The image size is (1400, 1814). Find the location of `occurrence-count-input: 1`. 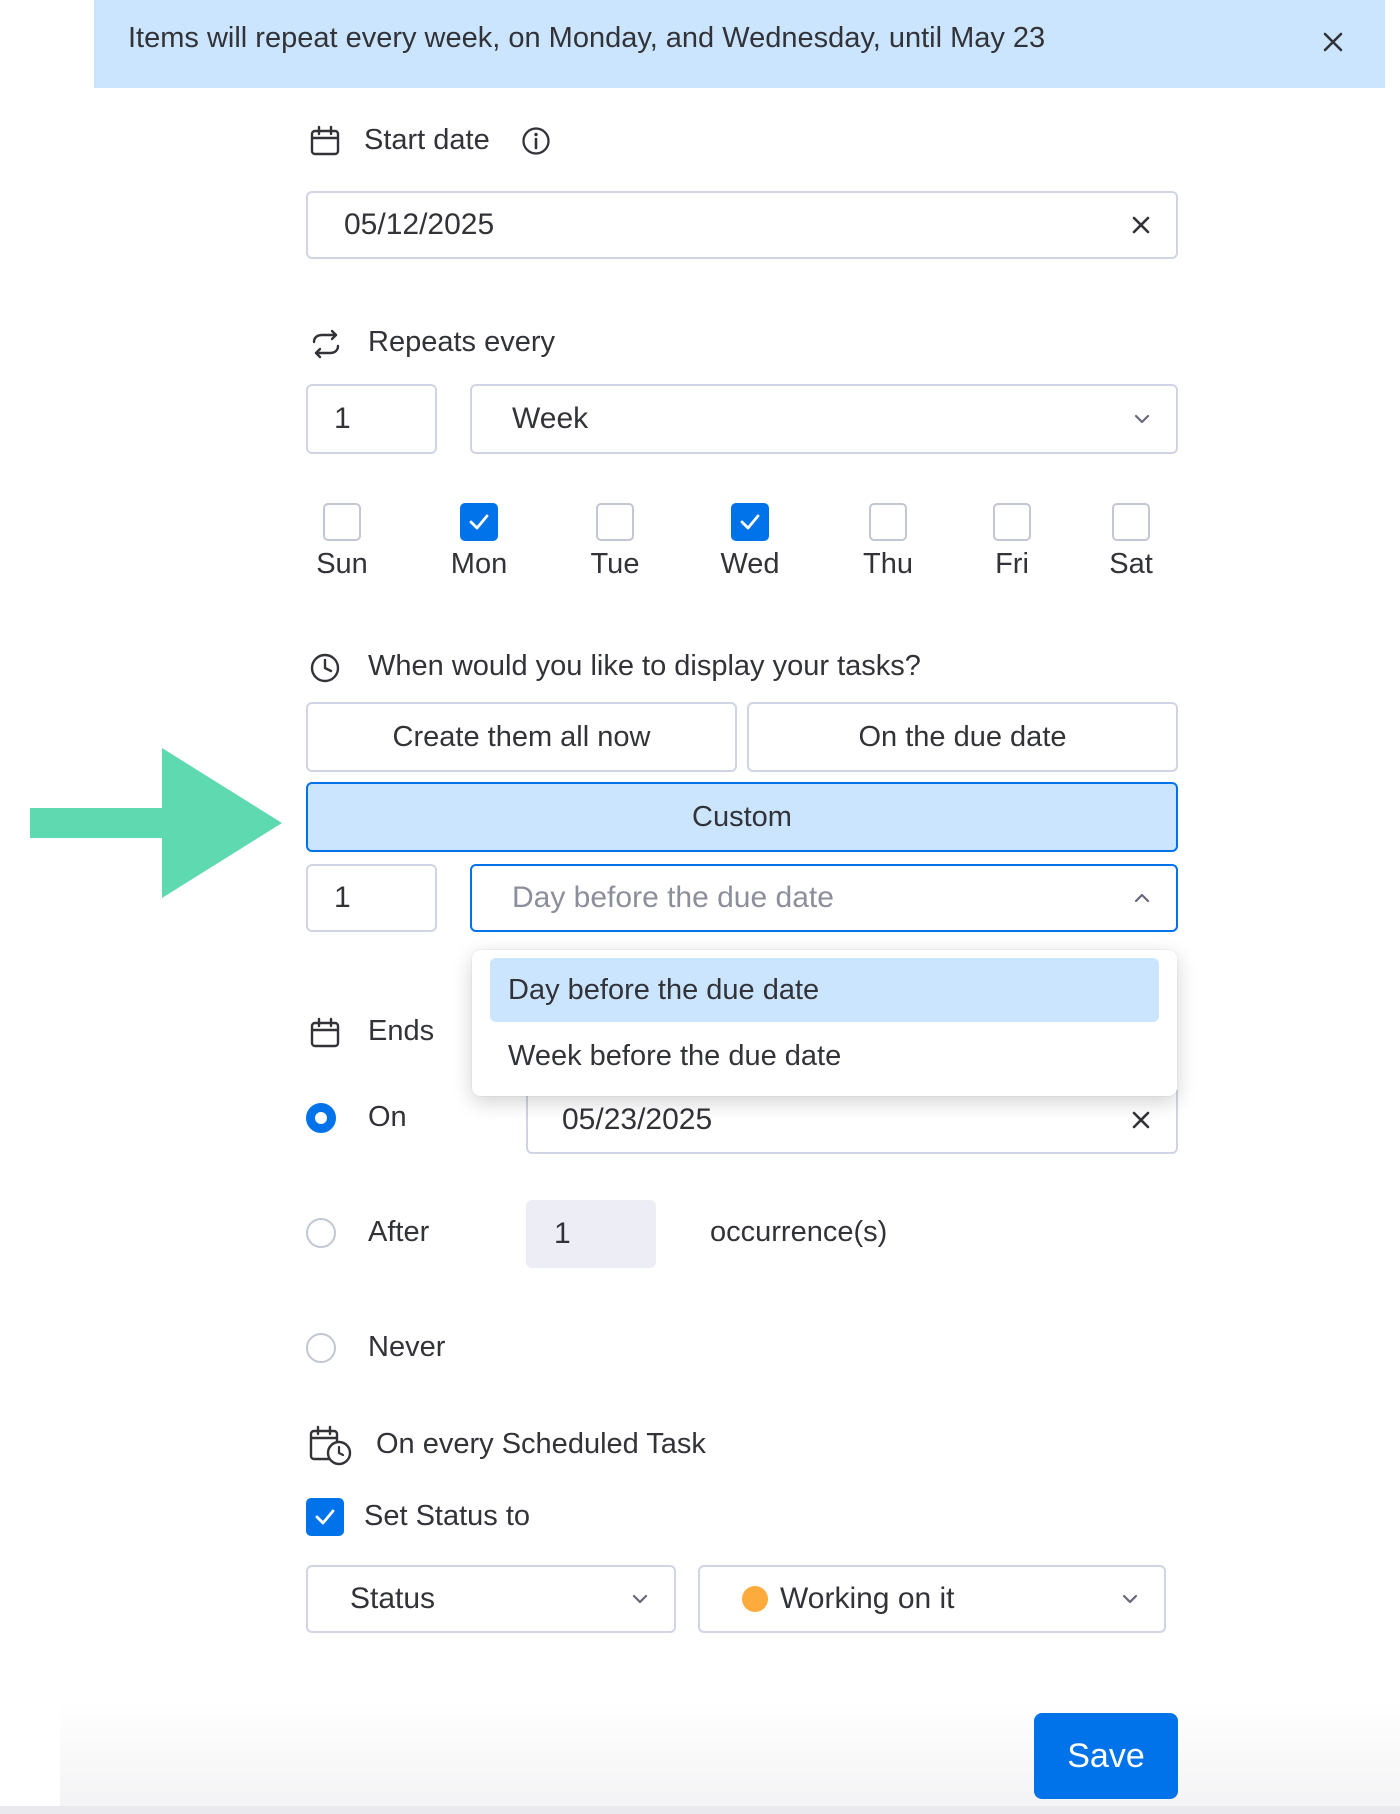

occurrence-count-input: 1 is located at coordinates (591, 1234).